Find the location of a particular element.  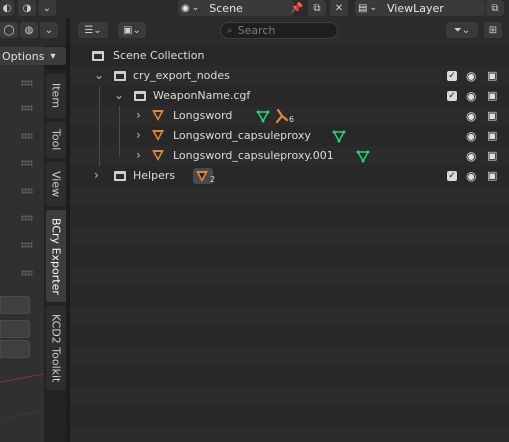

options-dropdown: Options ▾ is located at coordinates (33, 56).